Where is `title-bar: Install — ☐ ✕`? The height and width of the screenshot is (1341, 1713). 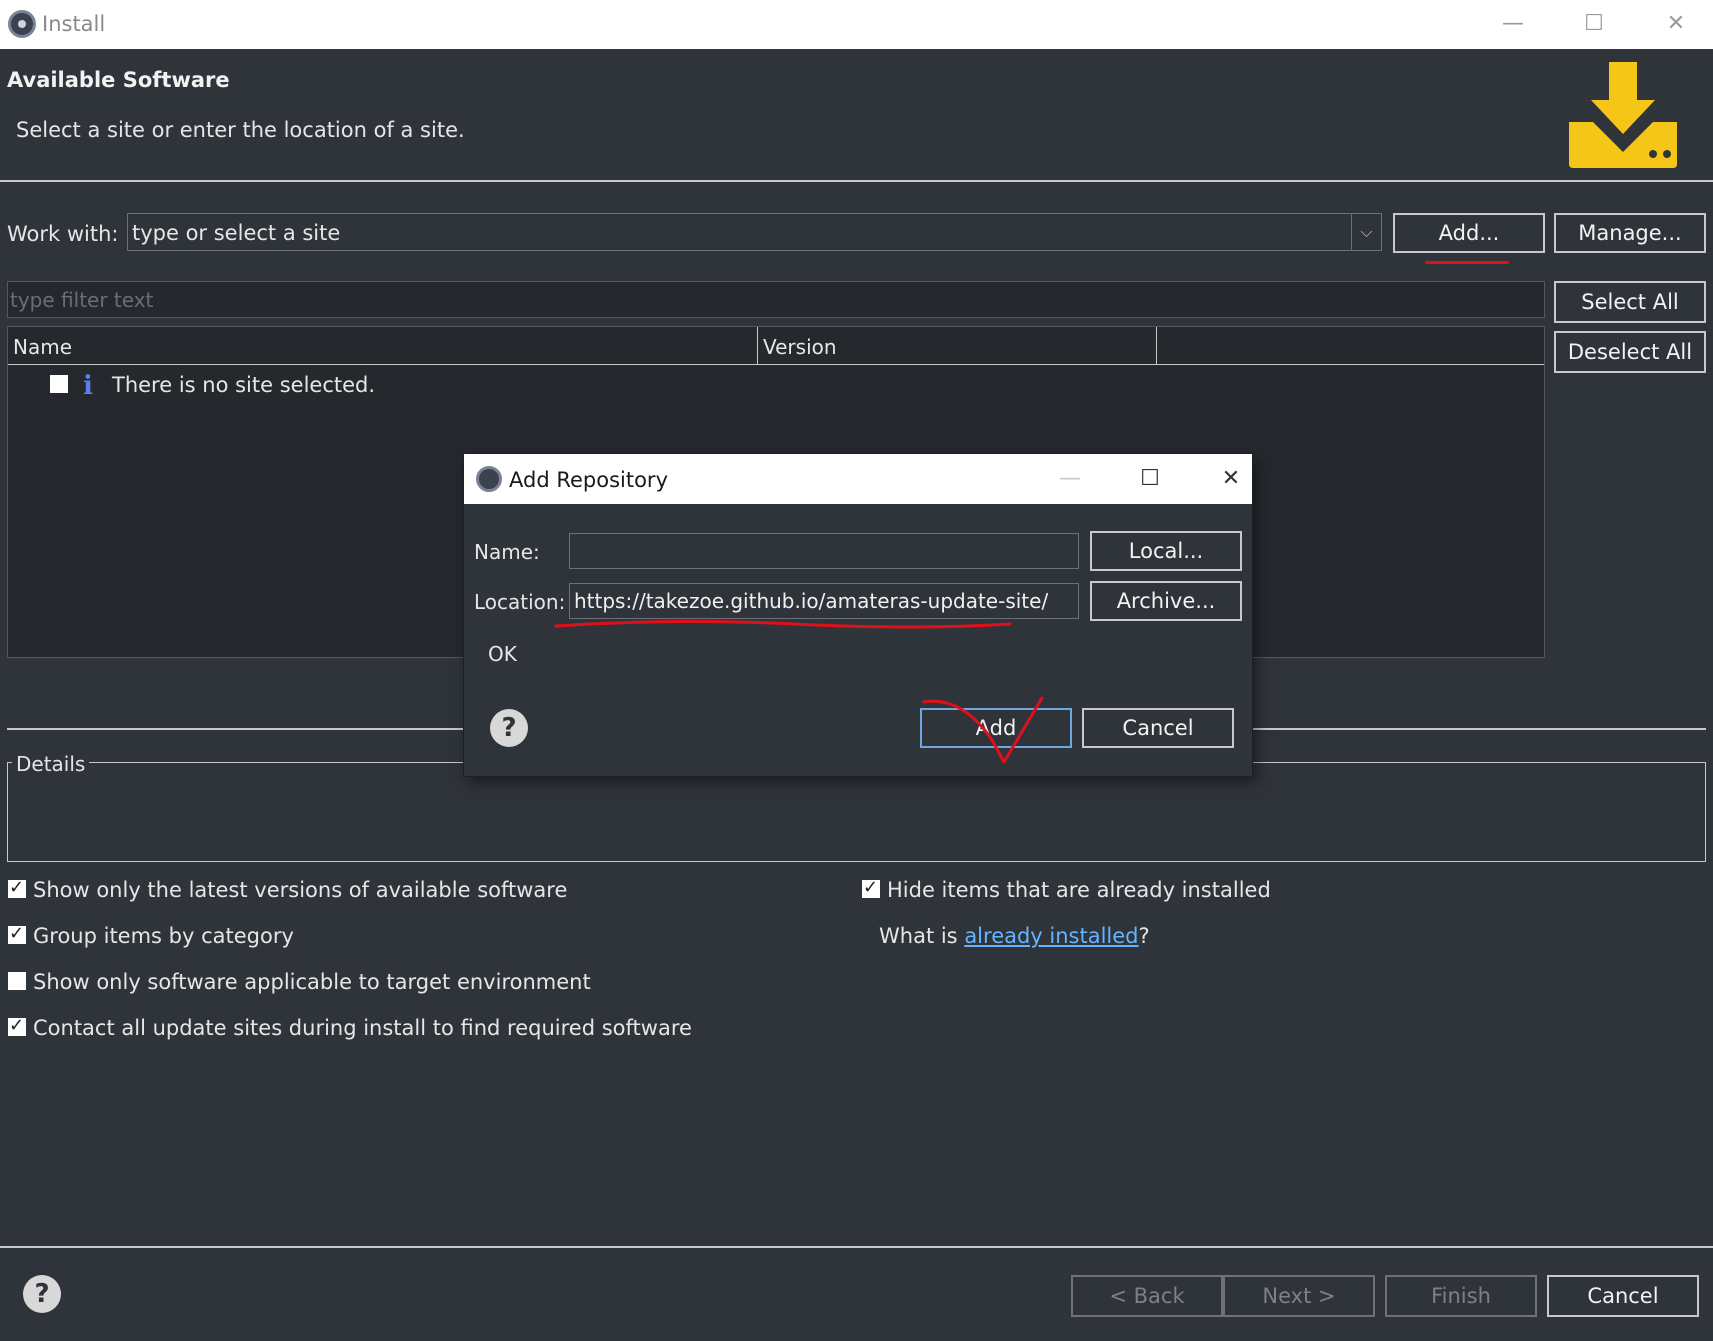 title-bar: Install — ☐ ✕ is located at coordinates (856, 24).